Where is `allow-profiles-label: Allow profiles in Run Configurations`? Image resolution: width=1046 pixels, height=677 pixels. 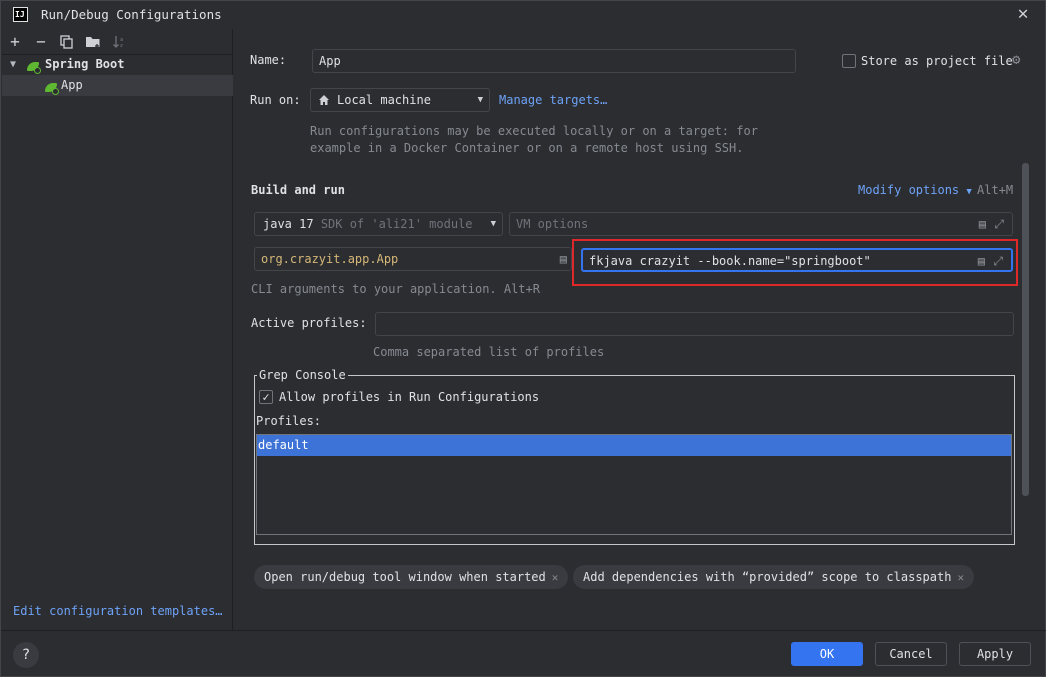 allow-profiles-label: Allow profiles in Run Configurations is located at coordinates (409, 397).